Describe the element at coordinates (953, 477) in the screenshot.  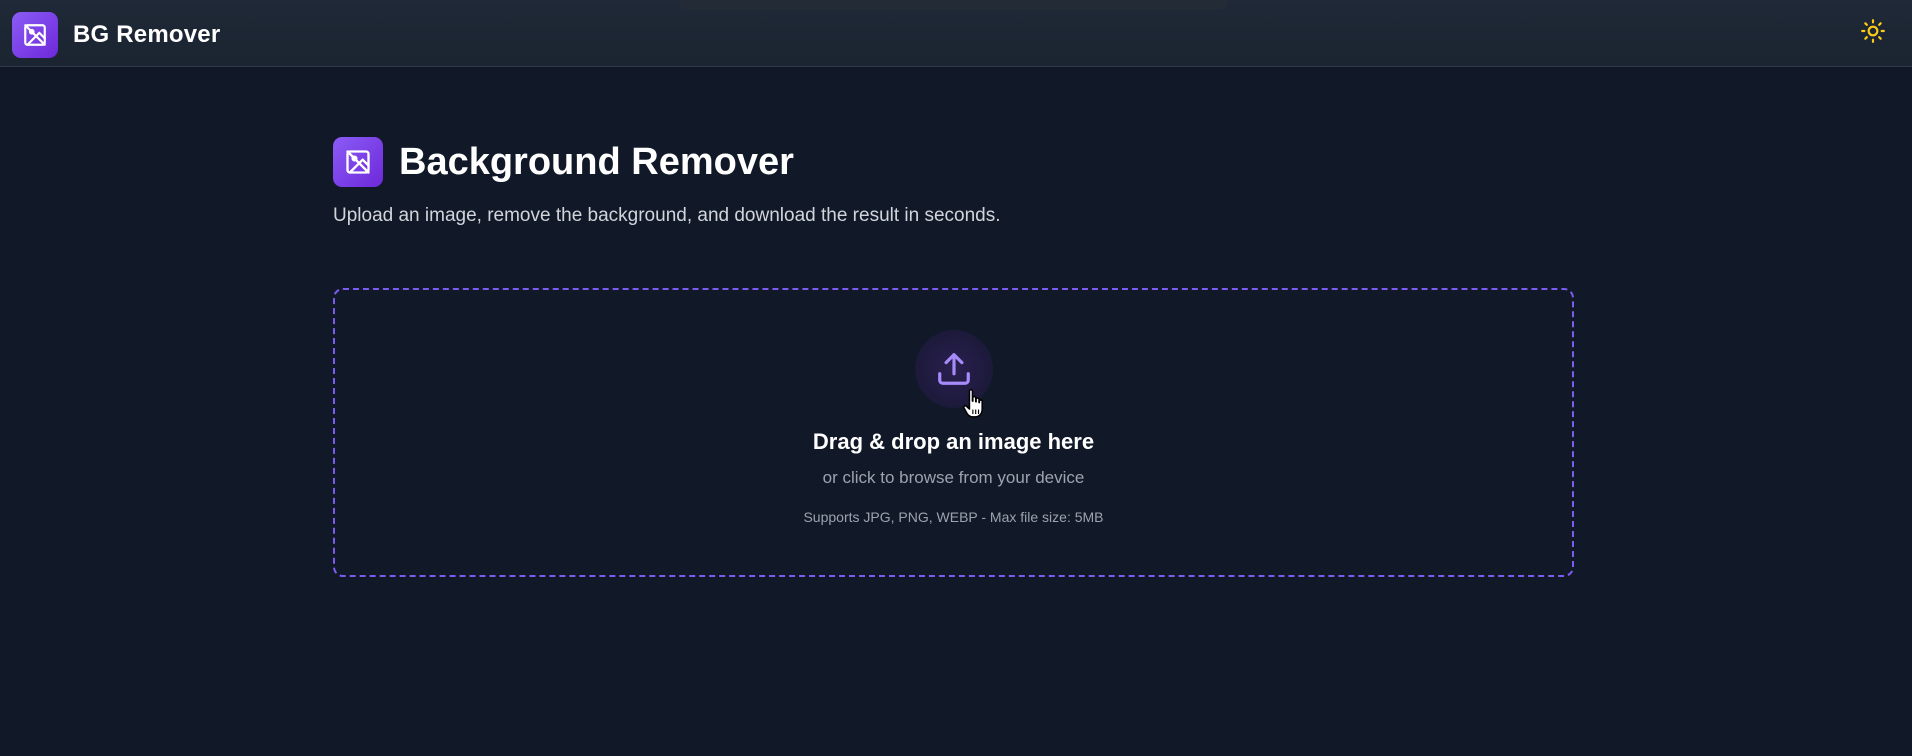
I see `dropzone-subtitle: or click to browse from your device` at that location.